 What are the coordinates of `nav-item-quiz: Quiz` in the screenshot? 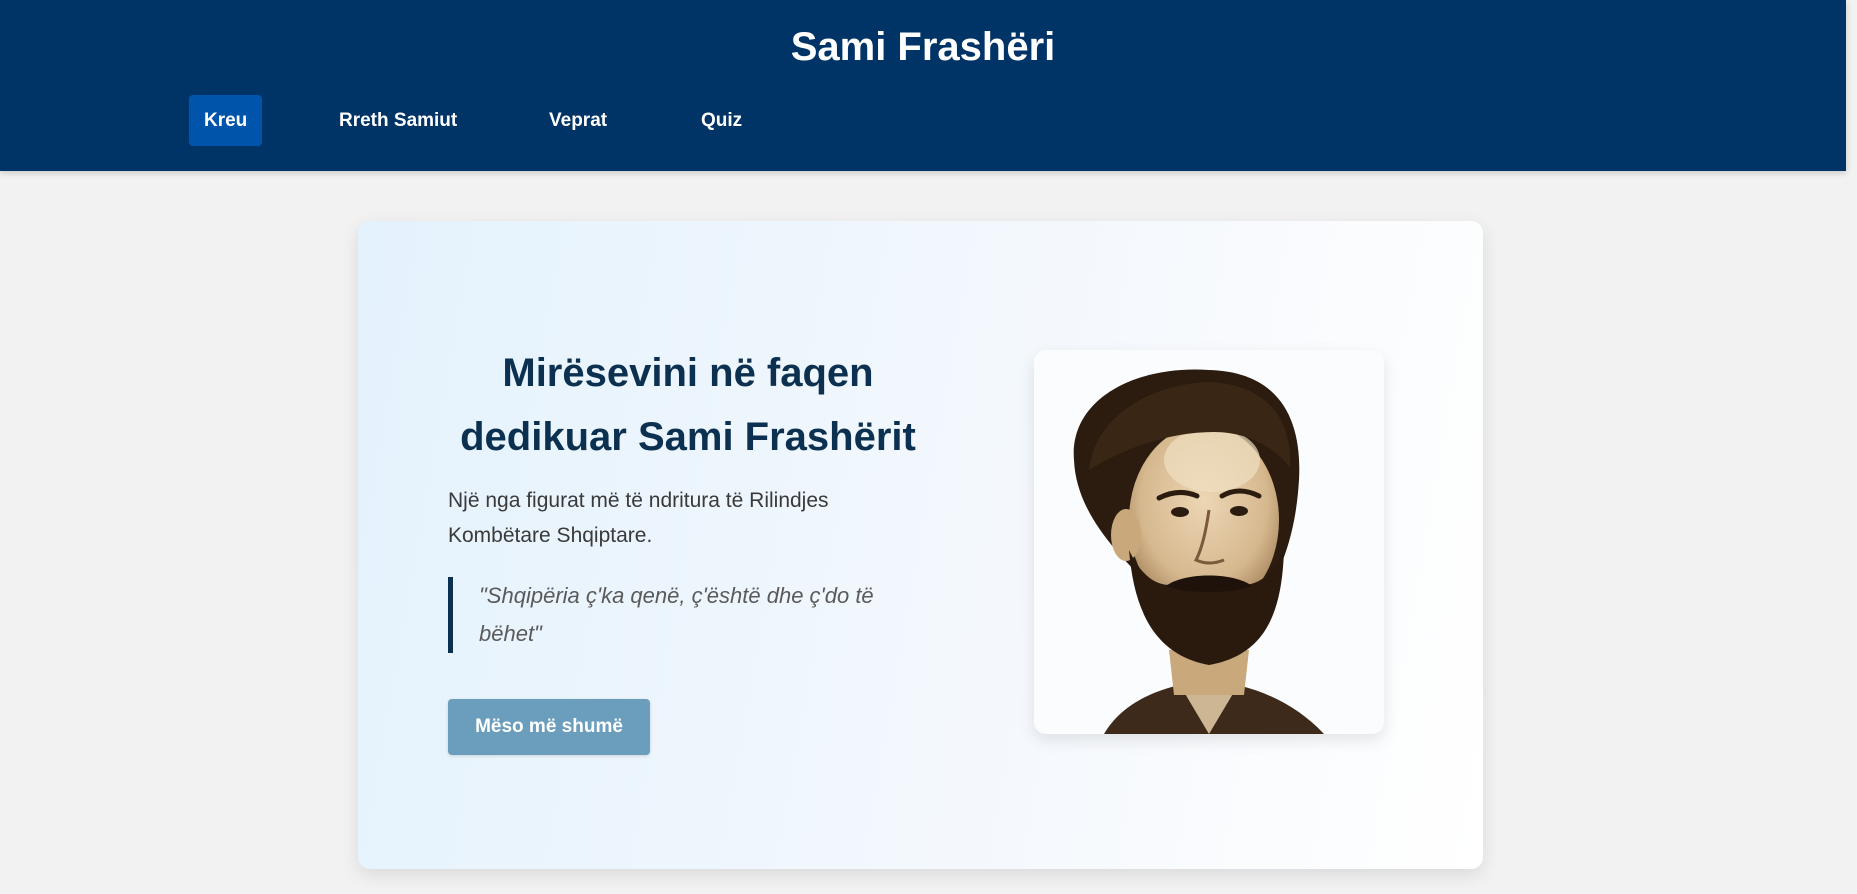 It's located at (721, 120).